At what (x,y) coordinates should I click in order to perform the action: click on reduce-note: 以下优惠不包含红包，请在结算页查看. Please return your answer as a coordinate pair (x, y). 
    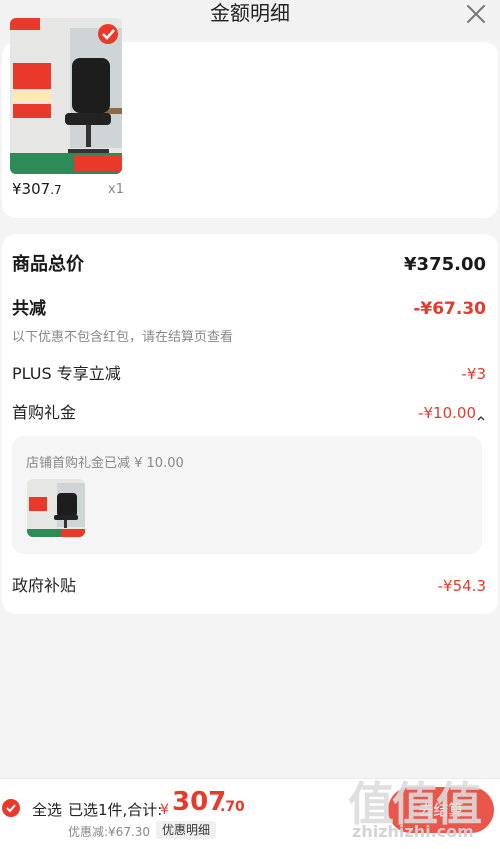
    Looking at the image, I should click on (123, 337).